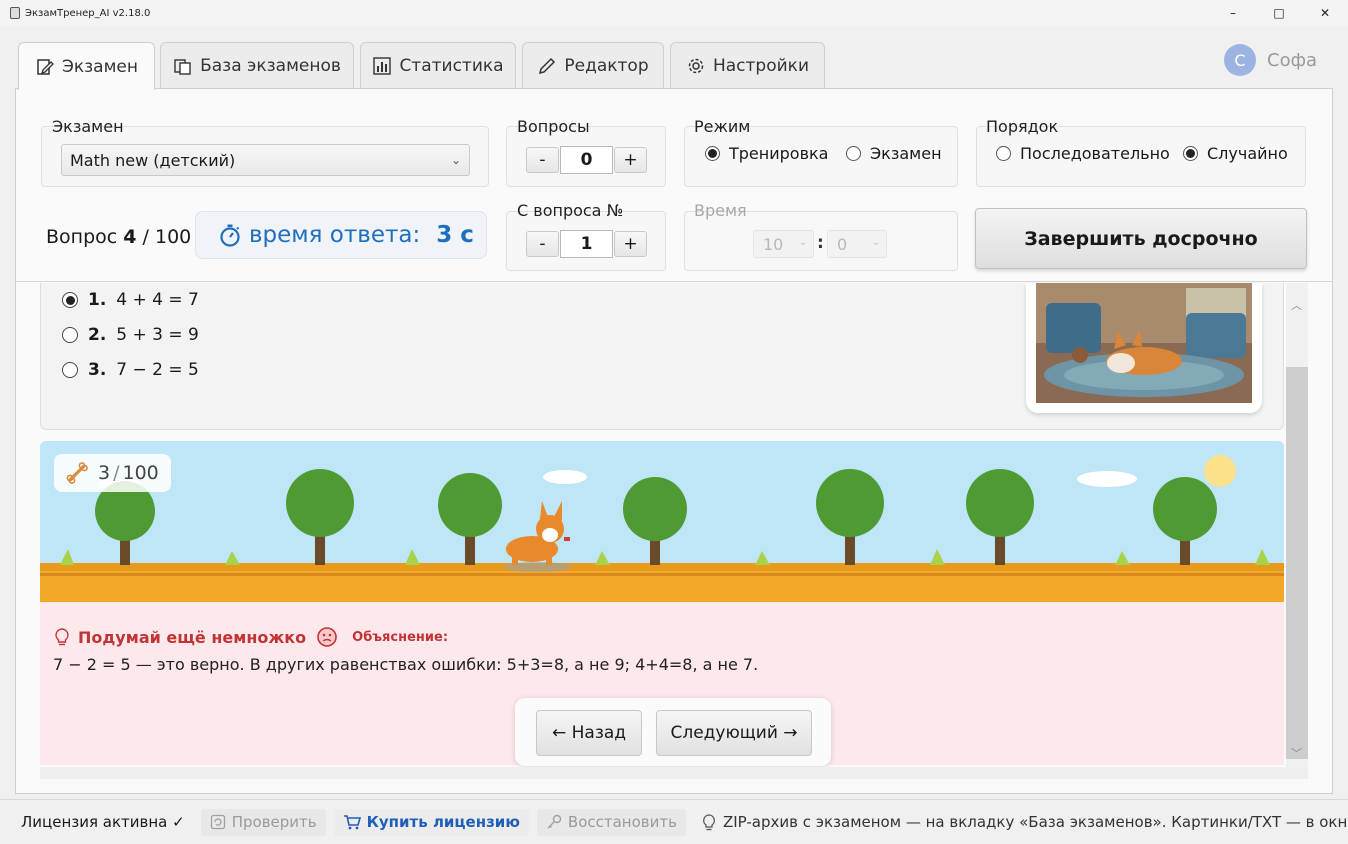 The width and height of the screenshot is (1348, 844). What do you see at coordinates (630, 244) in the screenshot?
I see `from-question-plus-button: +` at bounding box center [630, 244].